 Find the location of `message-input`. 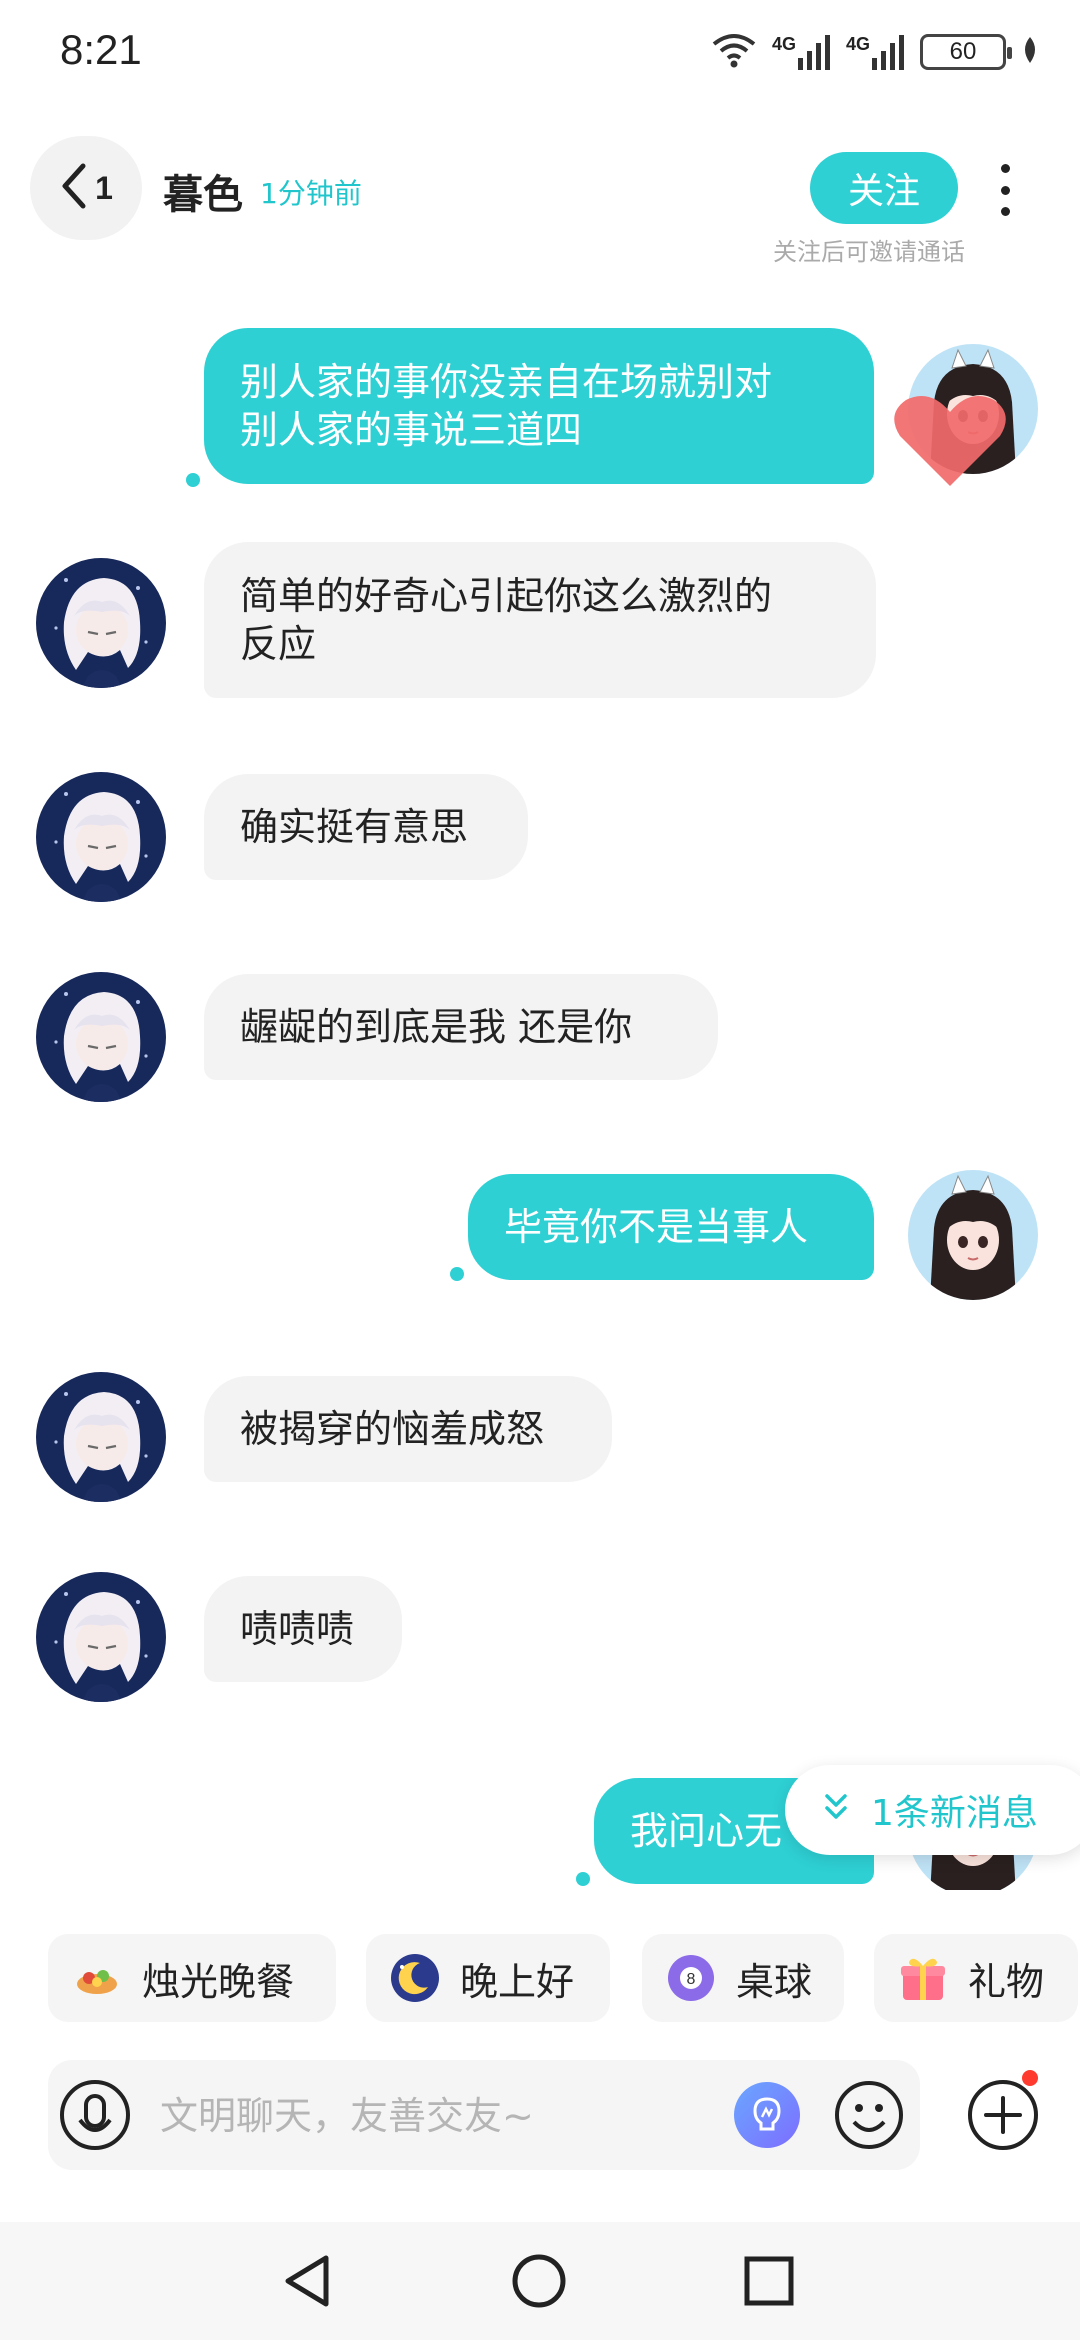

message-input is located at coordinates (440, 2116).